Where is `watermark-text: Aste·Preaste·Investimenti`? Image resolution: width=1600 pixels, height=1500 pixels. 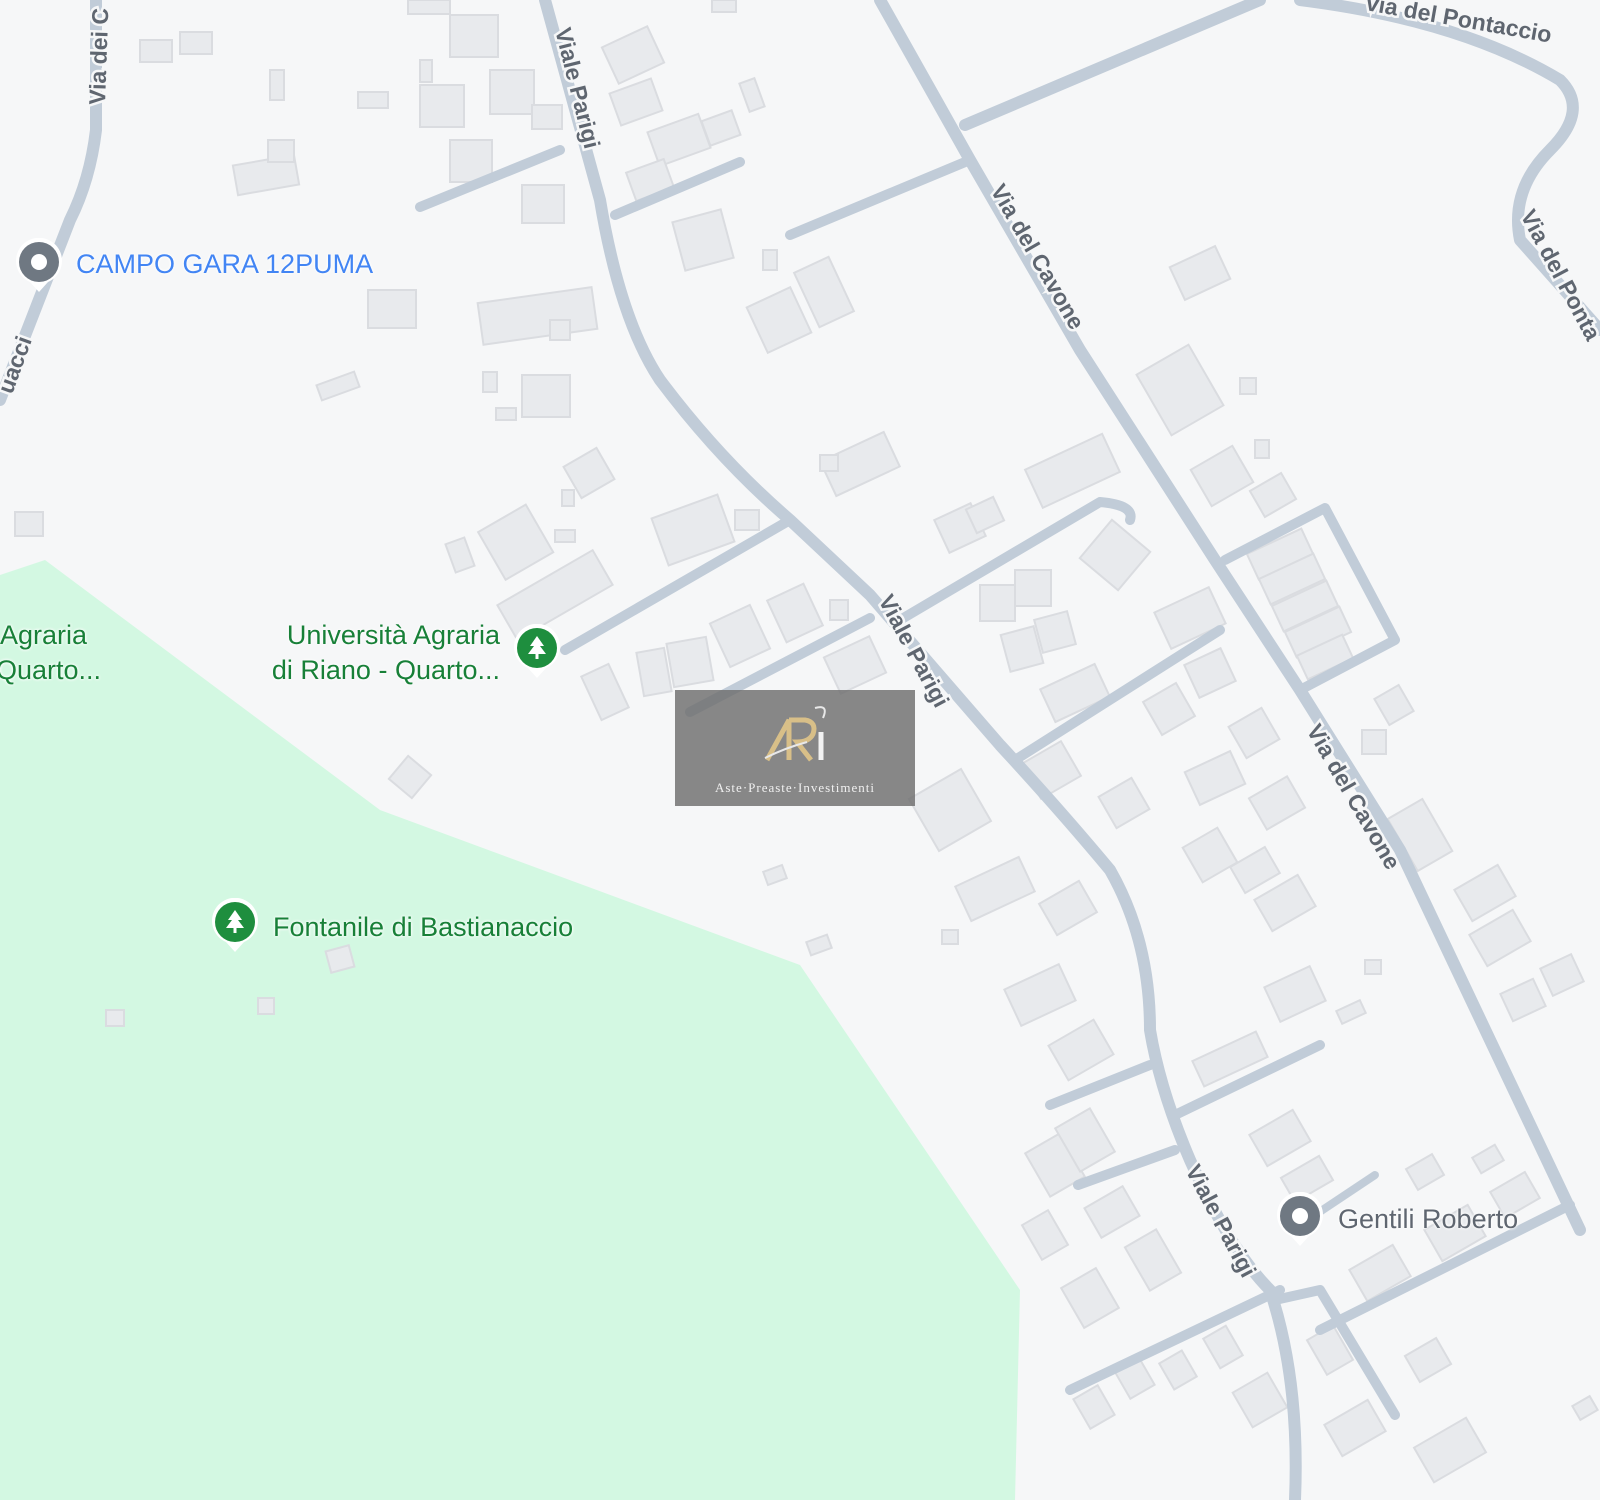 watermark-text: Aste·Preaste·Investimenti is located at coordinates (794, 787).